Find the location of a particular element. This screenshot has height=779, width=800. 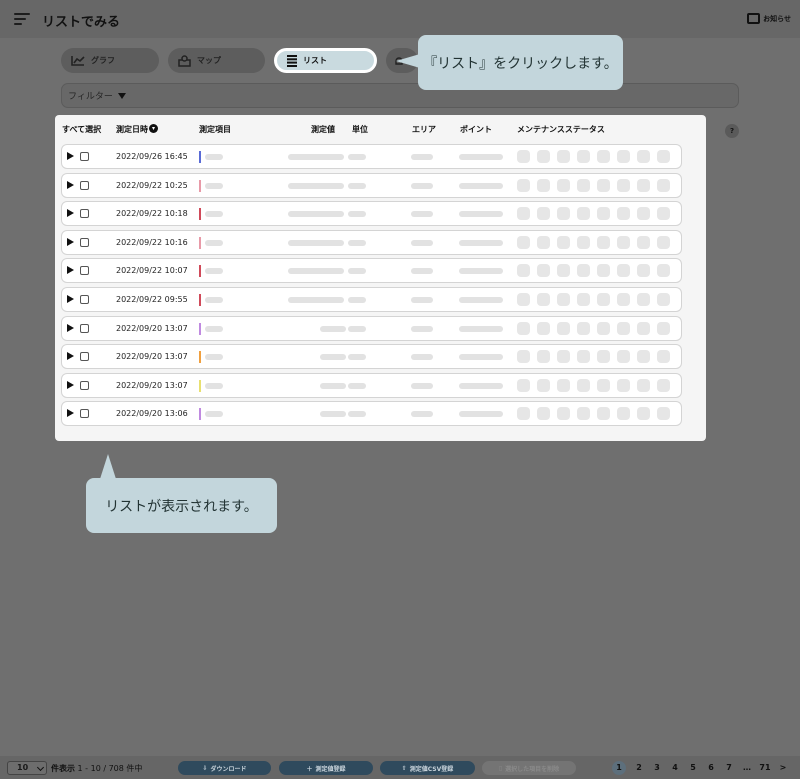

page-button: 7 is located at coordinates (729, 768).